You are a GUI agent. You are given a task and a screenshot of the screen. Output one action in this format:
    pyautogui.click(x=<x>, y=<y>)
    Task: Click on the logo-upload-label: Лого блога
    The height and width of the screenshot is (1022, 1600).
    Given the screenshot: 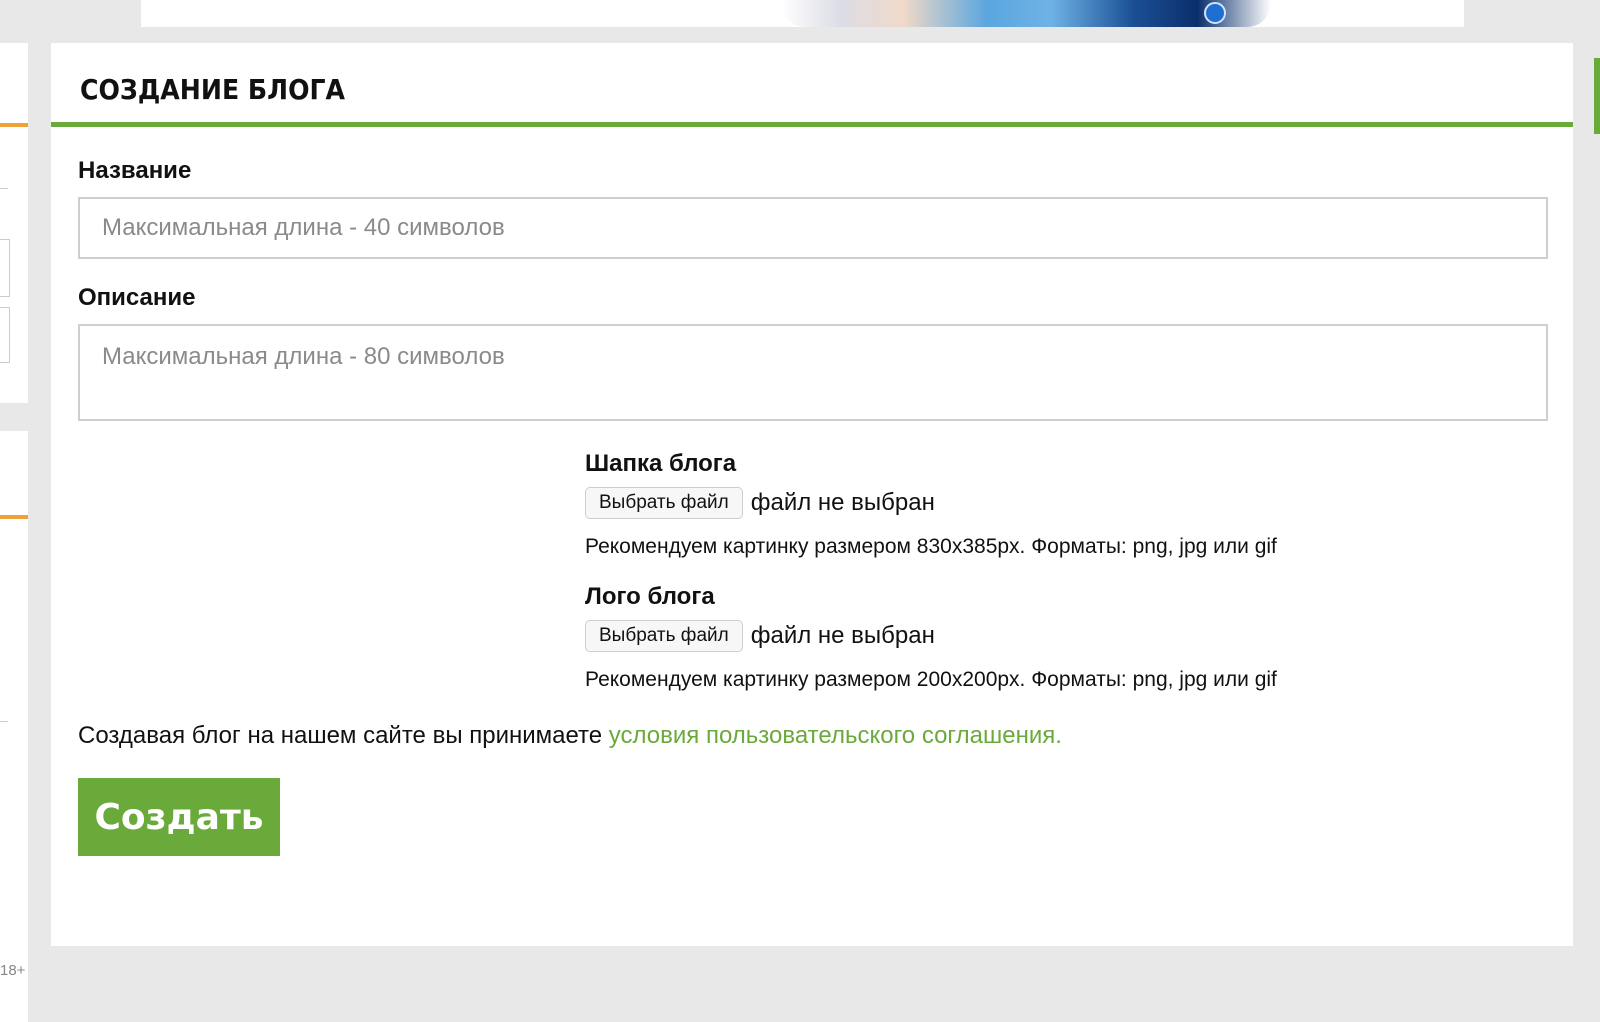 What is the action you would take?
    pyautogui.click(x=650, y=596)
    